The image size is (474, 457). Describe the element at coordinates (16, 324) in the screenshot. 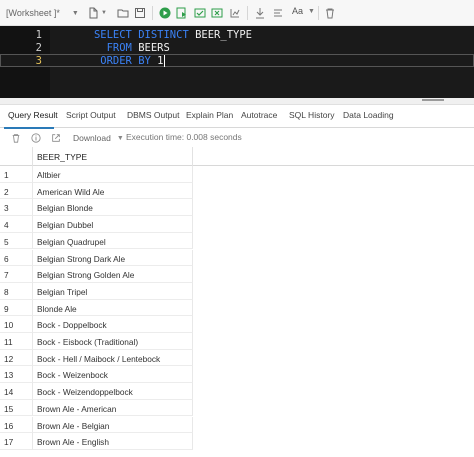

I see `row-number: 10` at that location.